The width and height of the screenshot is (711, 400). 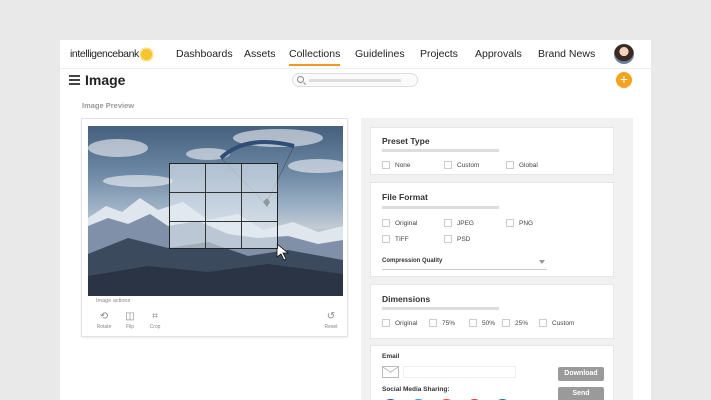 I want to click on hamburger-menu-icon, so click(x=74, y=80).